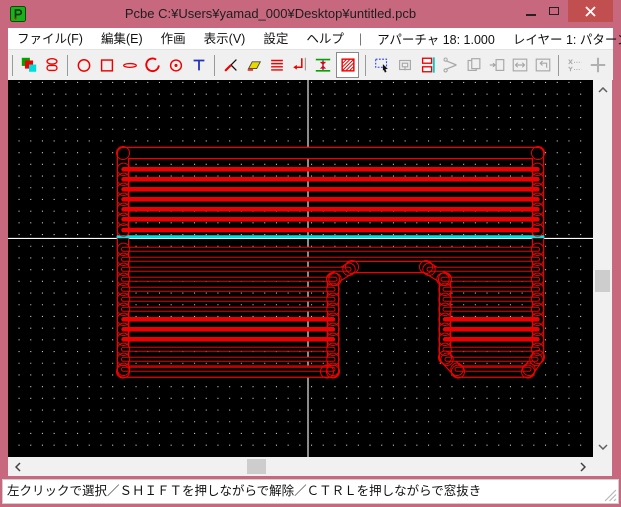 The image size is (621, 507). Describe the element at coordinates (173, 39) in the screenshot. I see `menu-draw: 作画` at that location.